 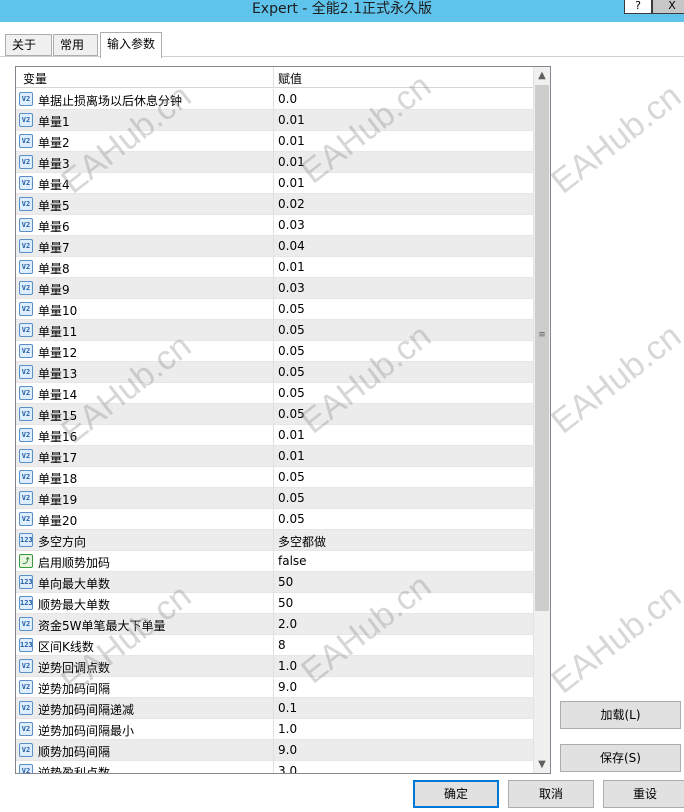 I want to click on table-row: V2 单量3 0.01, so click(x=274, y=162).